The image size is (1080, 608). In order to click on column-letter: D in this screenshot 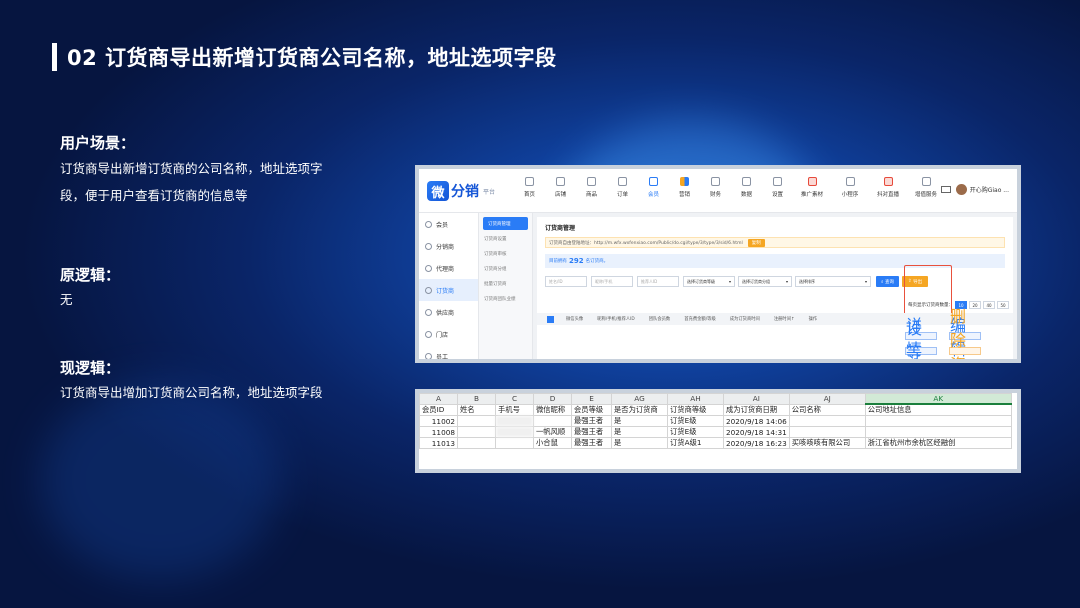, I will do `click(552, 399)`.